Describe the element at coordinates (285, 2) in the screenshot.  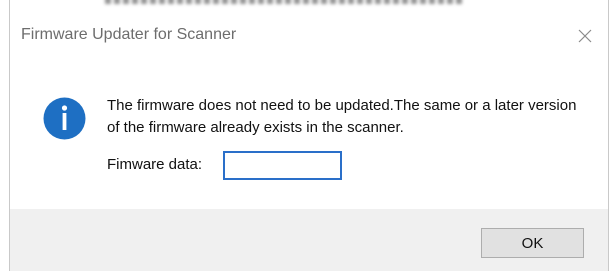
I see `background-text-bleed` at that location.